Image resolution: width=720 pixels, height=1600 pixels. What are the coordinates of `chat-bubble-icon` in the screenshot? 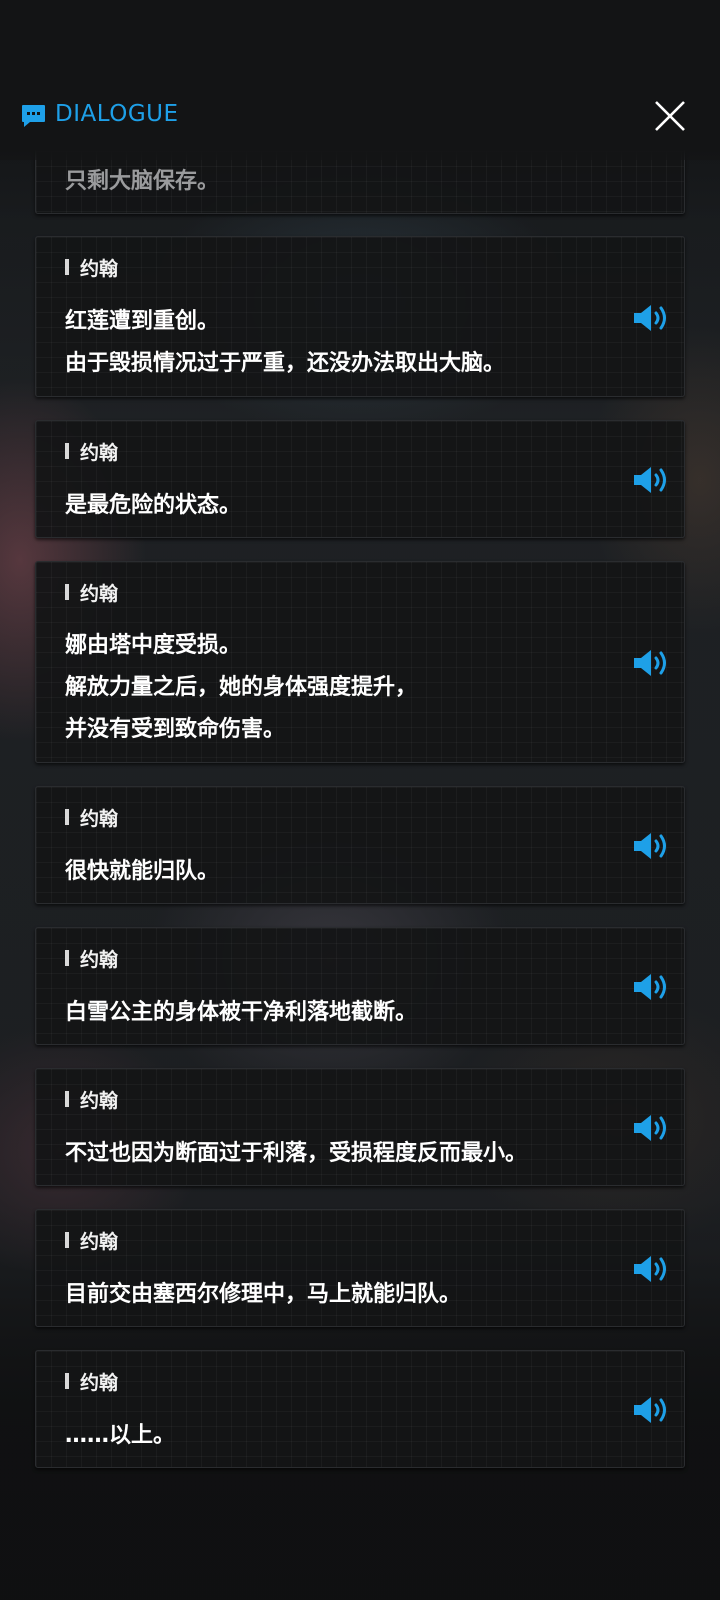 It's located at (33, 116).